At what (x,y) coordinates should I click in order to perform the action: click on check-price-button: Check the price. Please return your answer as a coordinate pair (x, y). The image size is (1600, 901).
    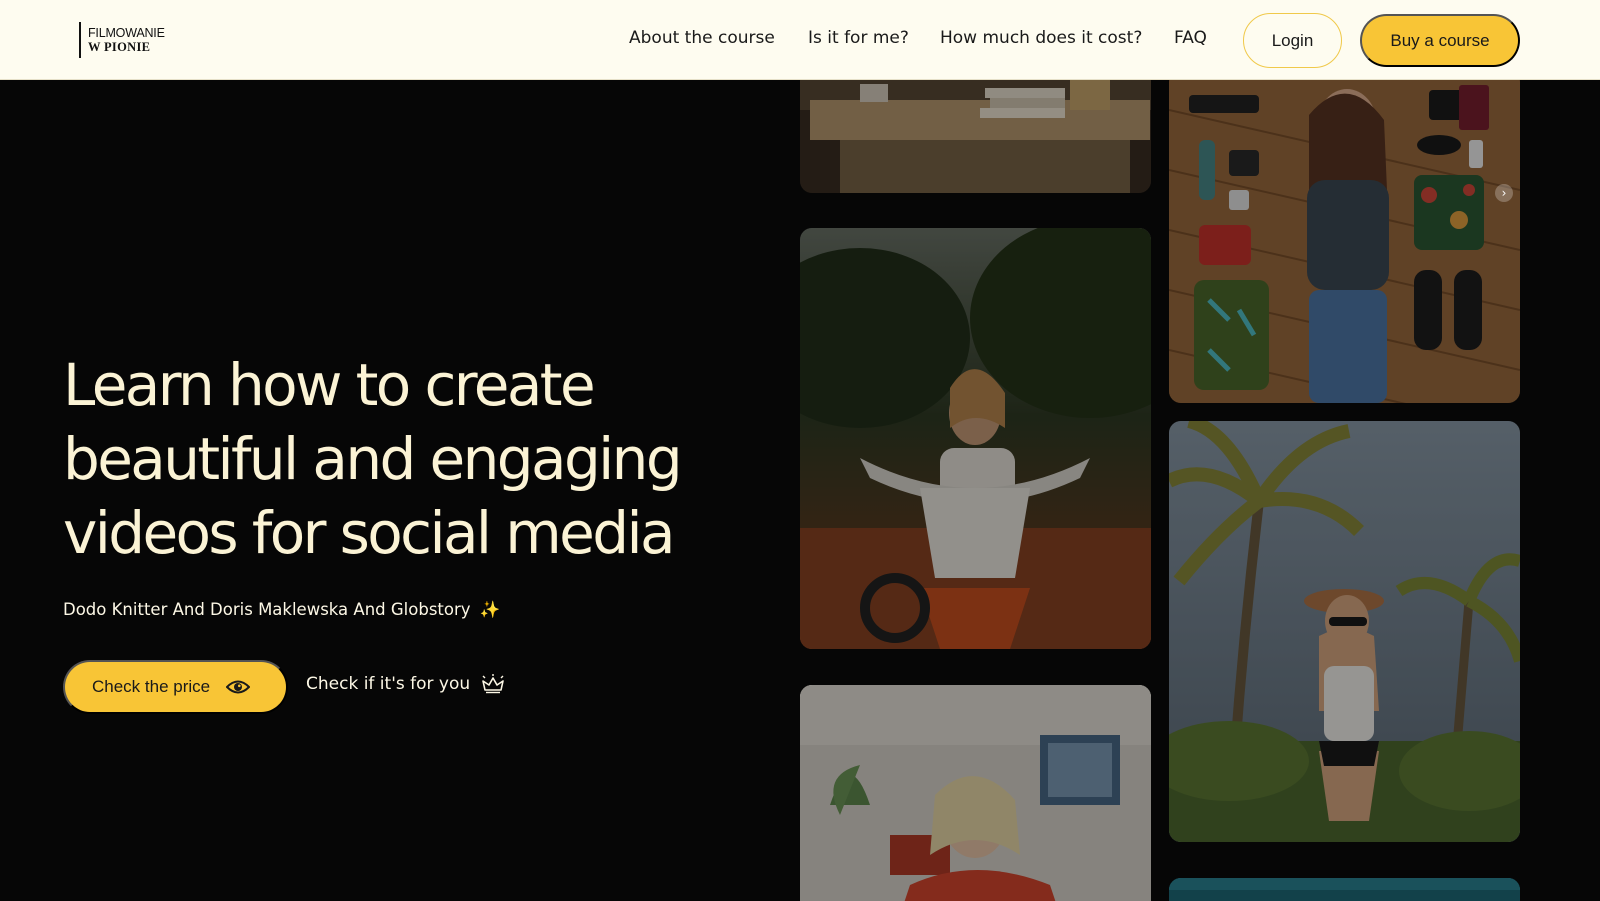
    Looking at the image, I should click on (175, 687).